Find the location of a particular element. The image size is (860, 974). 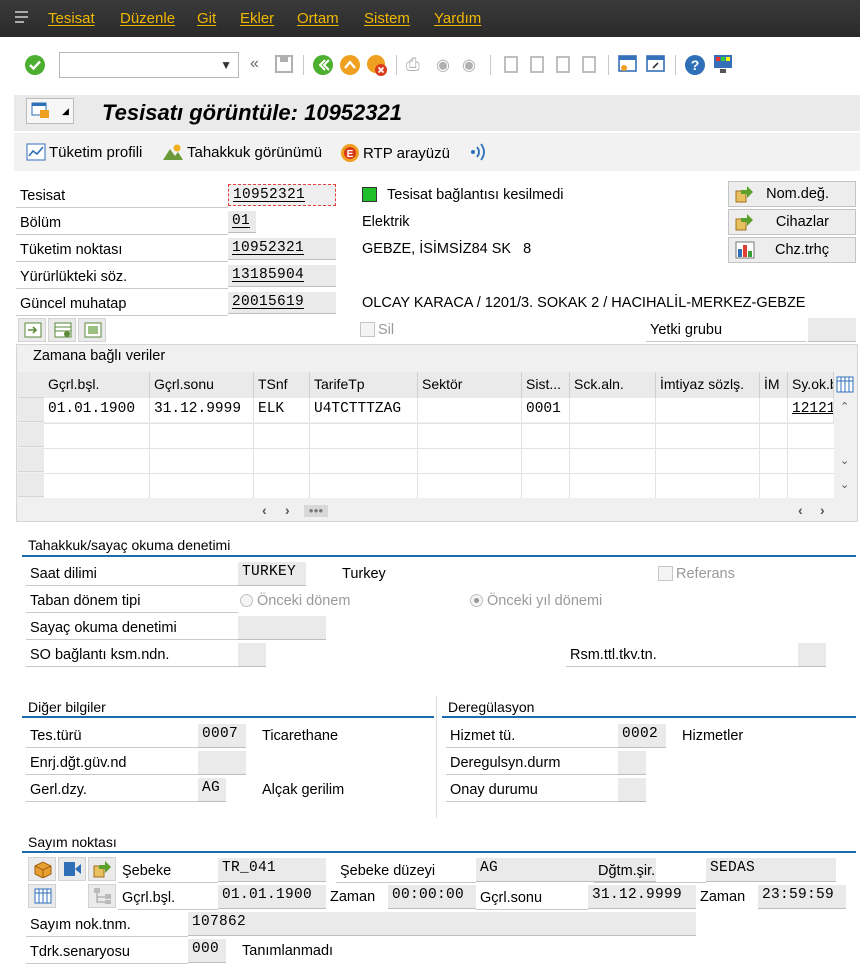

time-from-field: 00:00:00 is located at coordinates (432, 897).